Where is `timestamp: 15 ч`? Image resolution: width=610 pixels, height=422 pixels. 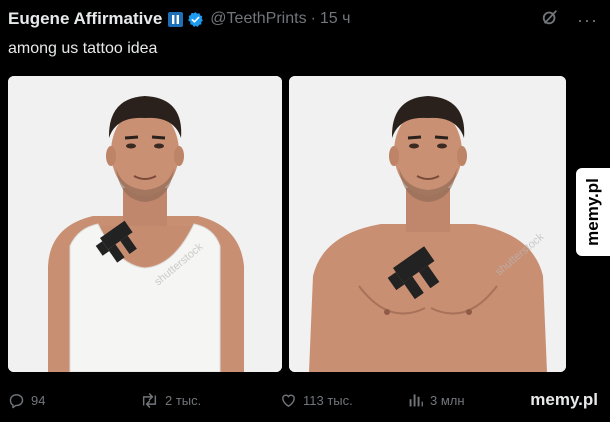
timestamp: 15 ч is located at coordinates (335, 19).